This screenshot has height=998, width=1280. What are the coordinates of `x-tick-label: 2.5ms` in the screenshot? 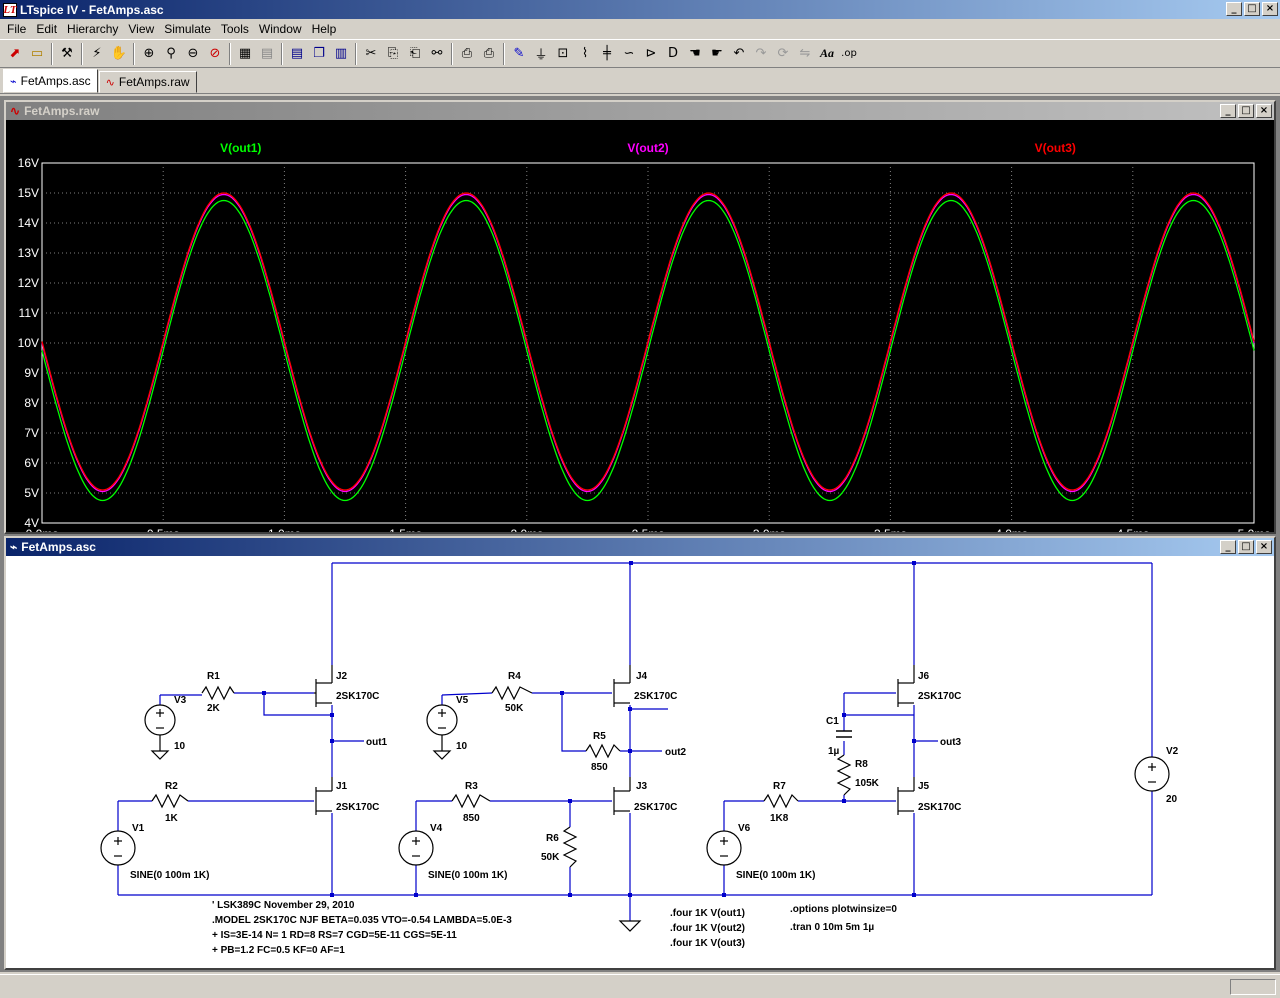 It's located at (648, 529).